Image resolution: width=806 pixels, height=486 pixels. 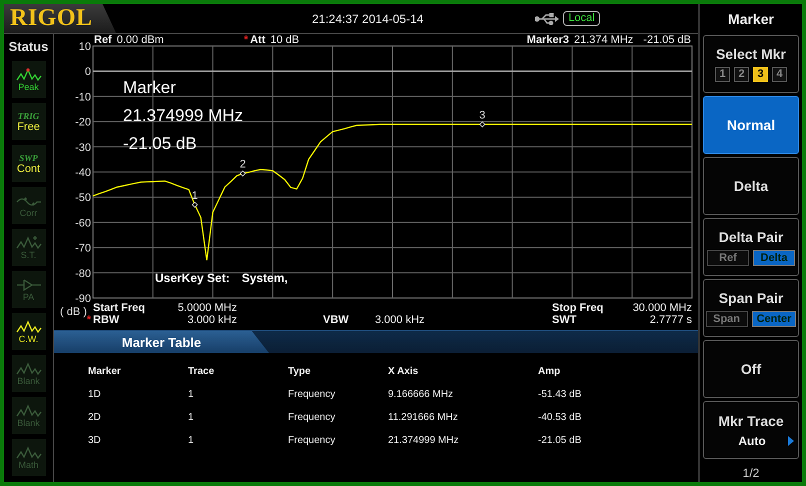 What do you see at coordinates (751, 236) in the screenshot?
I see `softkey-label: Delta Pair` at bounding box center [751, 236].